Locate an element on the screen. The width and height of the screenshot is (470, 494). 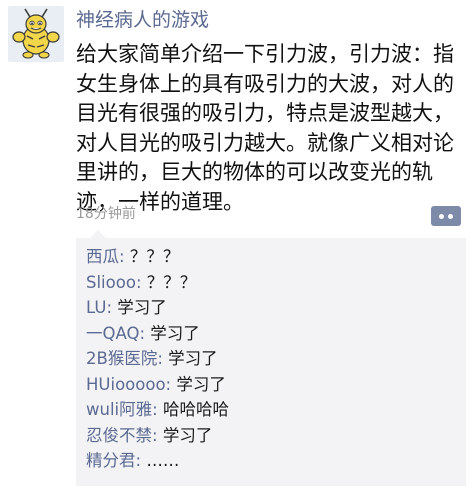
comment-author: Sliooo is located at coordinates (111, 282).